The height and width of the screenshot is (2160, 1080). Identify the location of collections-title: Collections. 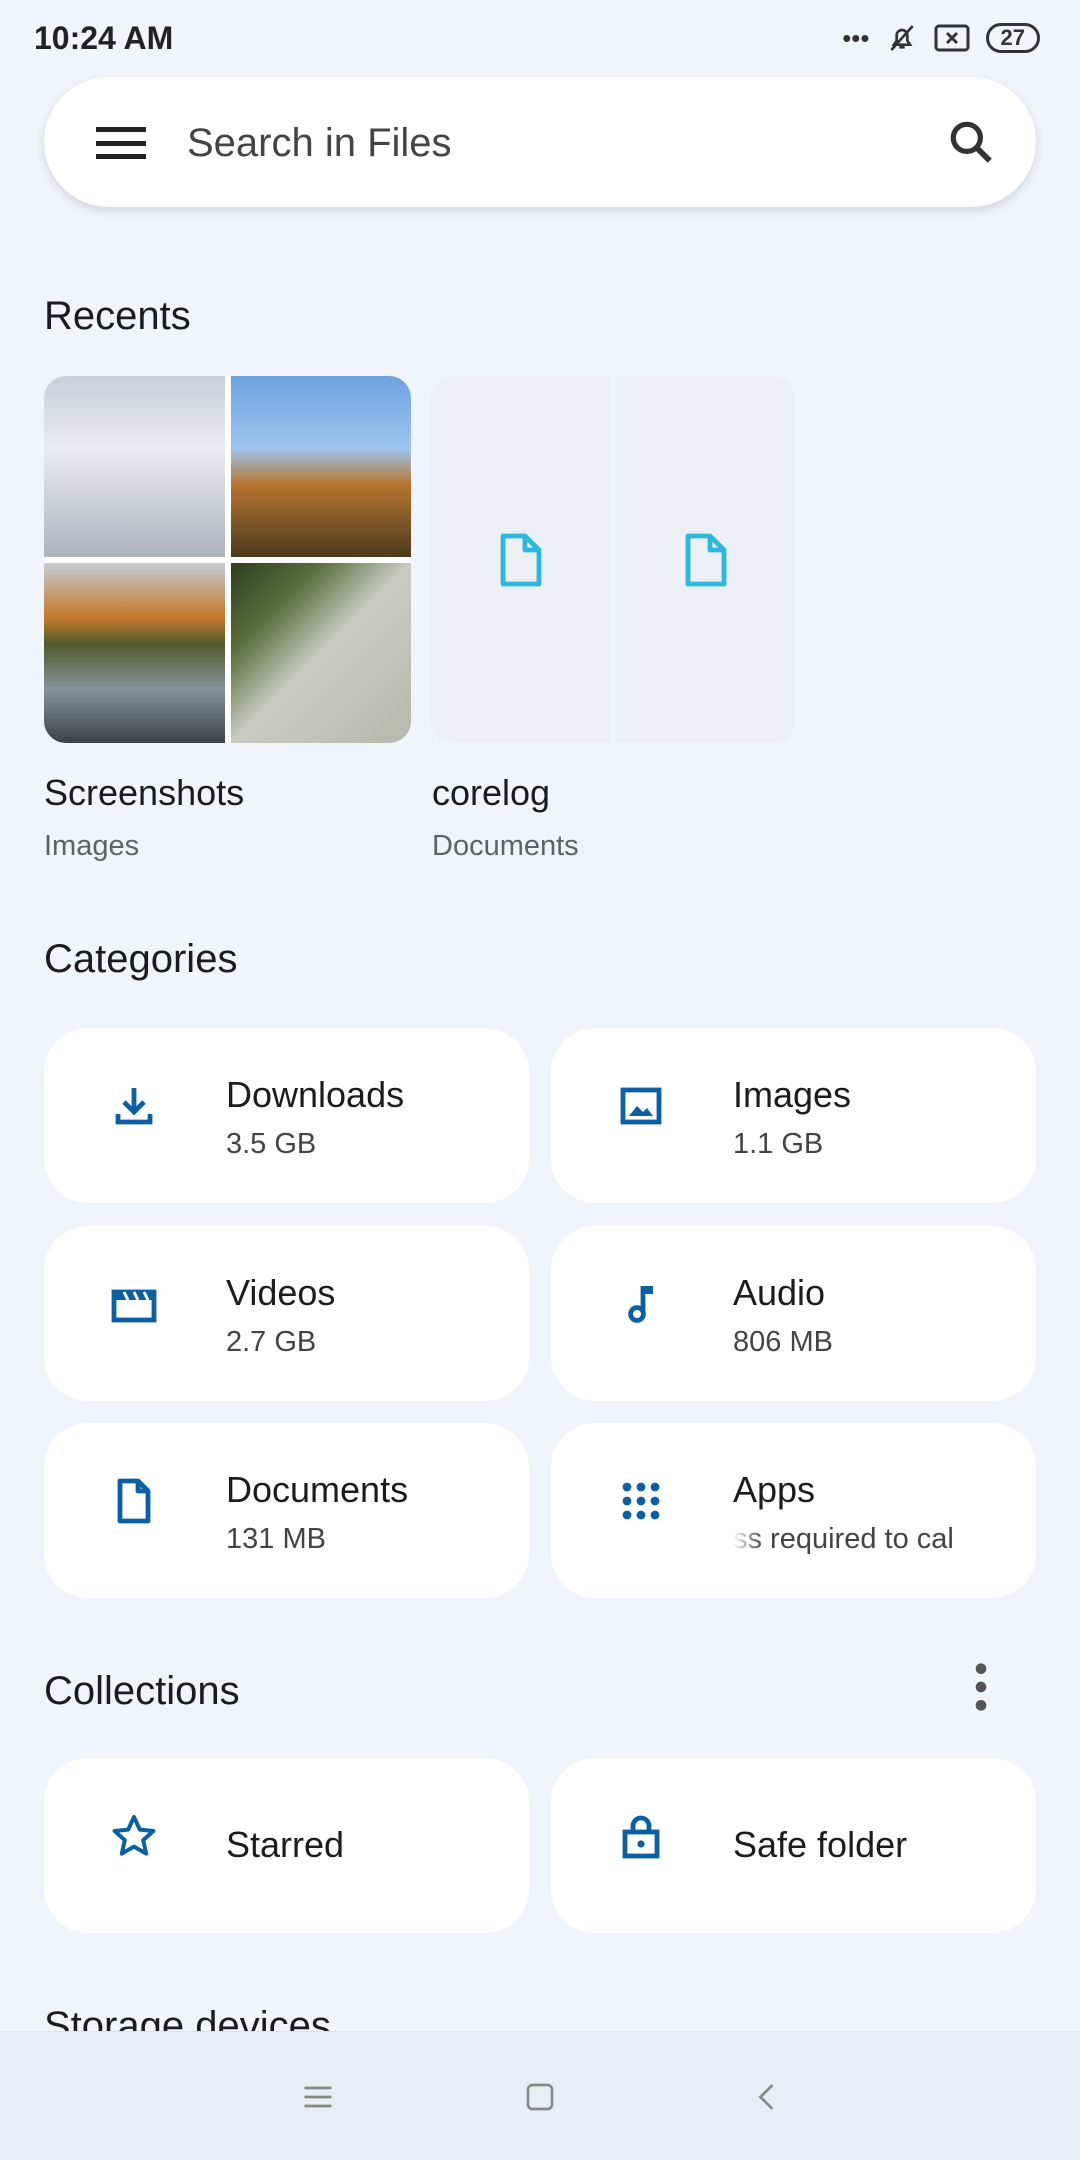
(142, 1691).